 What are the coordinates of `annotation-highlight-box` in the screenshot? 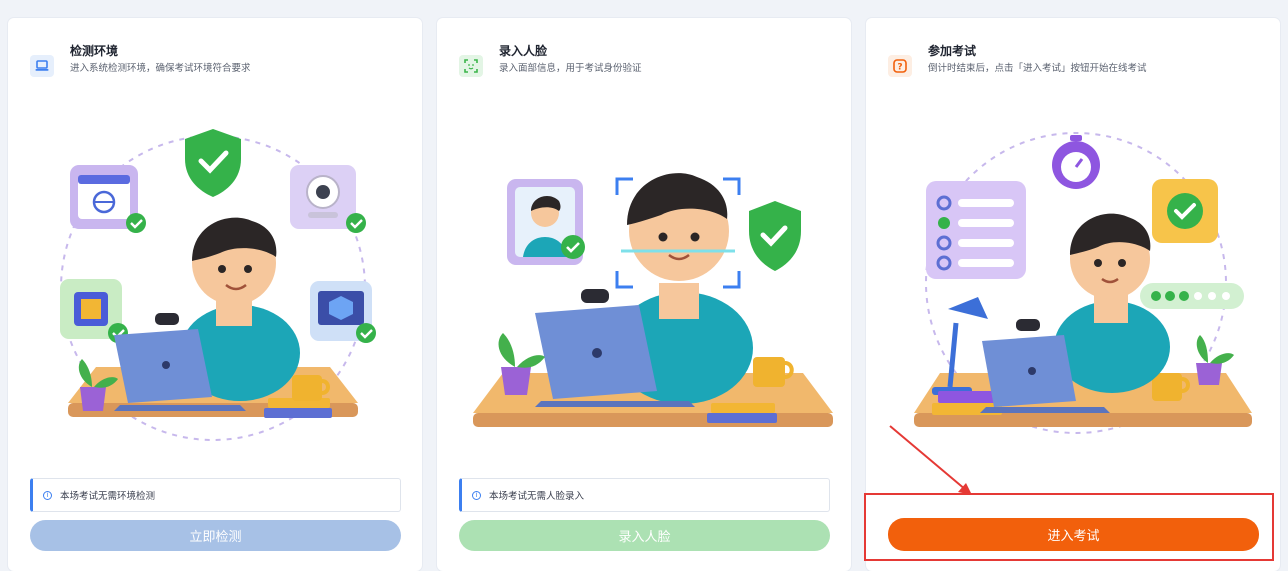 It's located at (1069, 527).